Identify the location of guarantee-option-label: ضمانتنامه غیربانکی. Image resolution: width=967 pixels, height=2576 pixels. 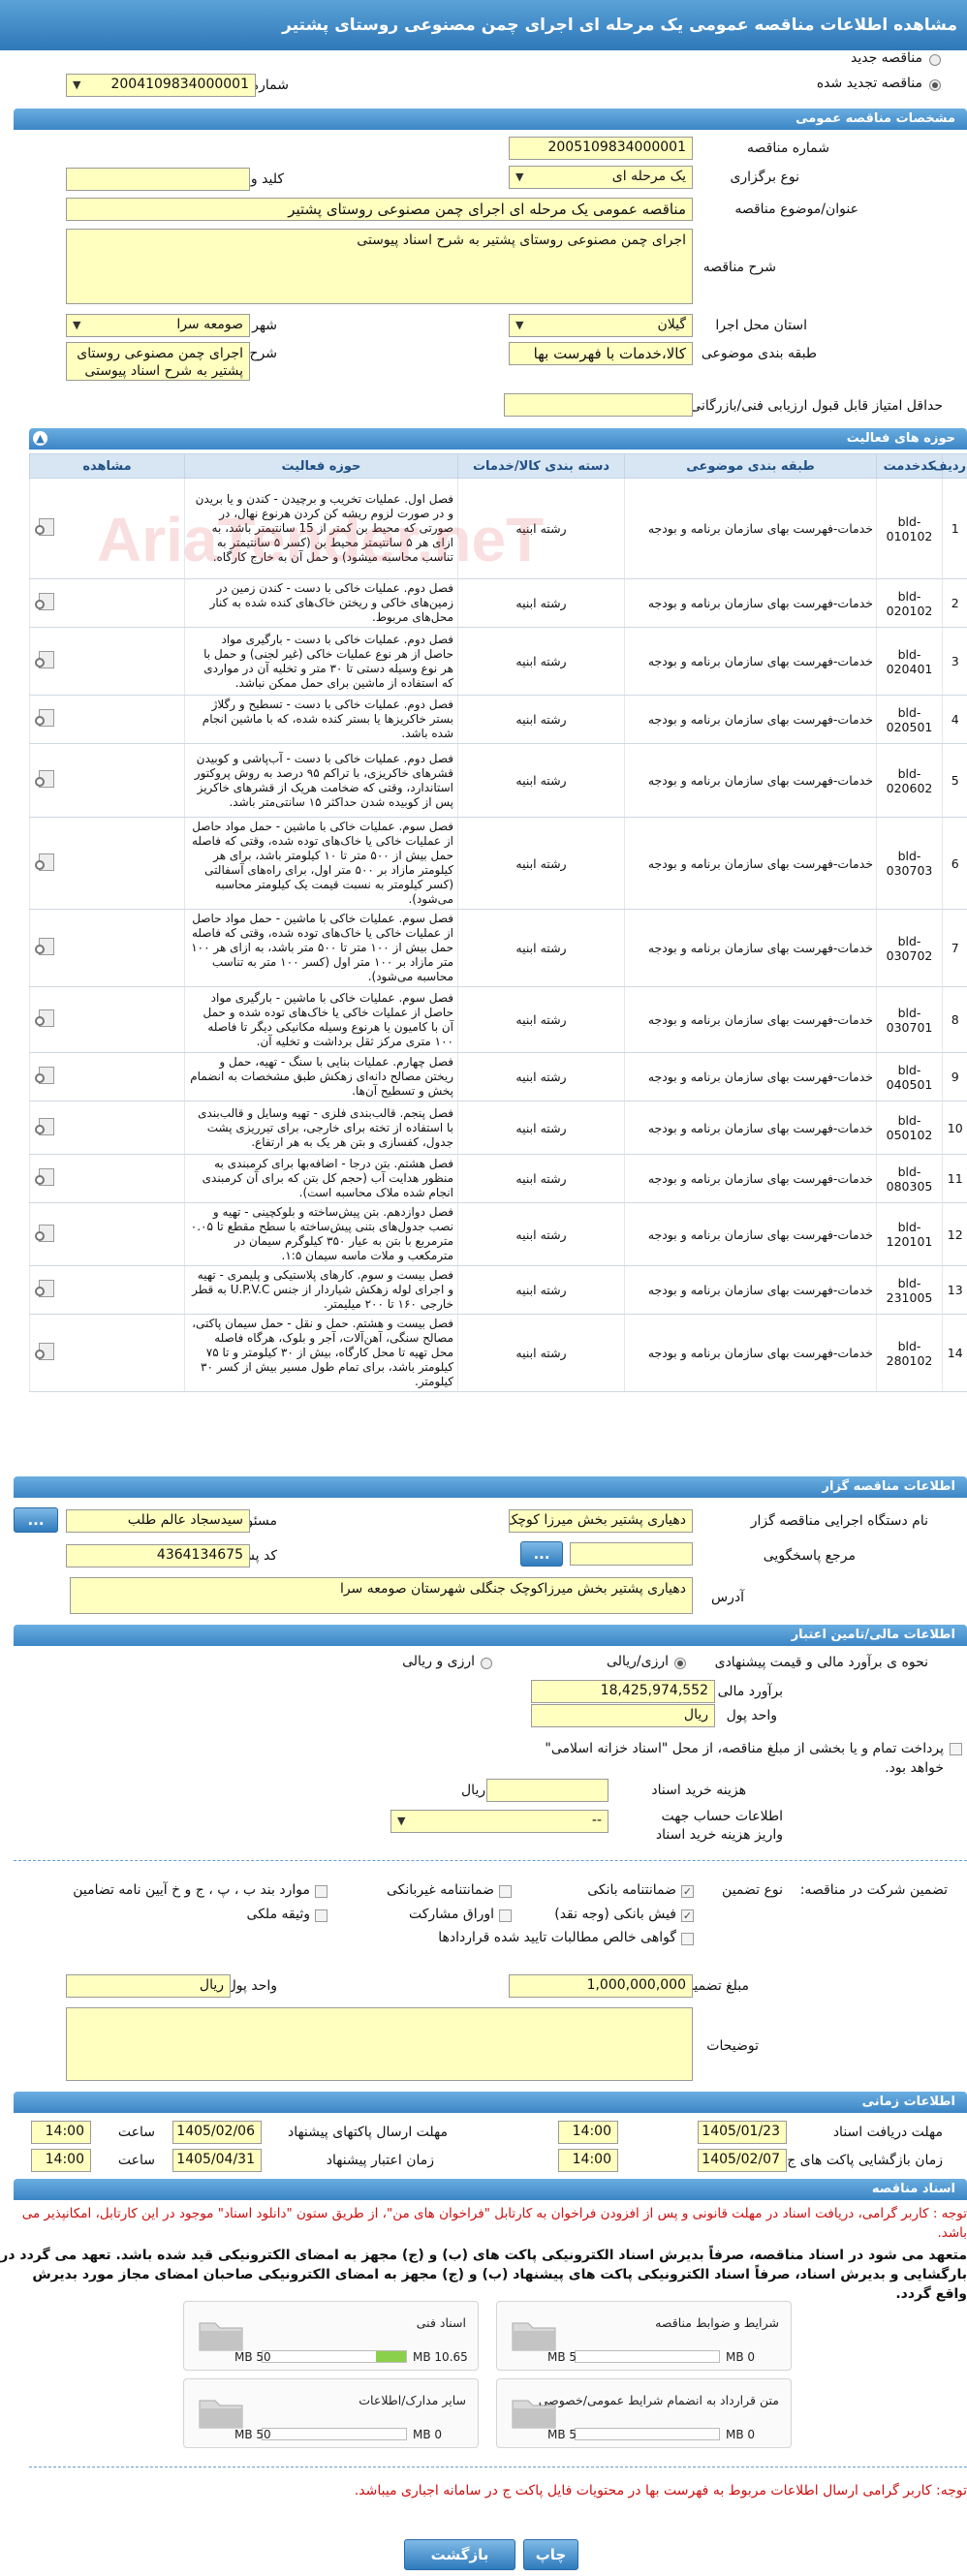
(440, 1890).